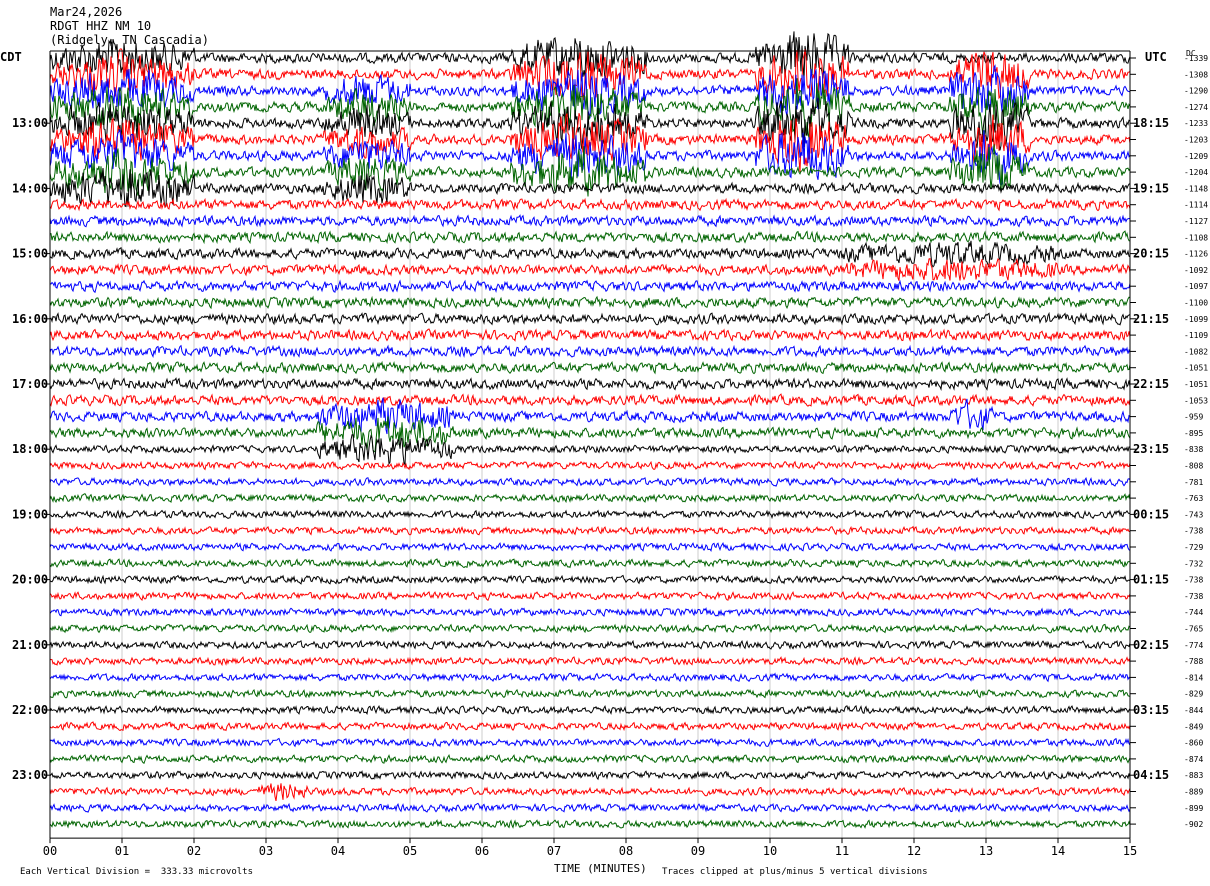 This screenshot has height=886, width=1210. I want to click on right-hour-label-01:15: 01:15, so click(1151, 580).